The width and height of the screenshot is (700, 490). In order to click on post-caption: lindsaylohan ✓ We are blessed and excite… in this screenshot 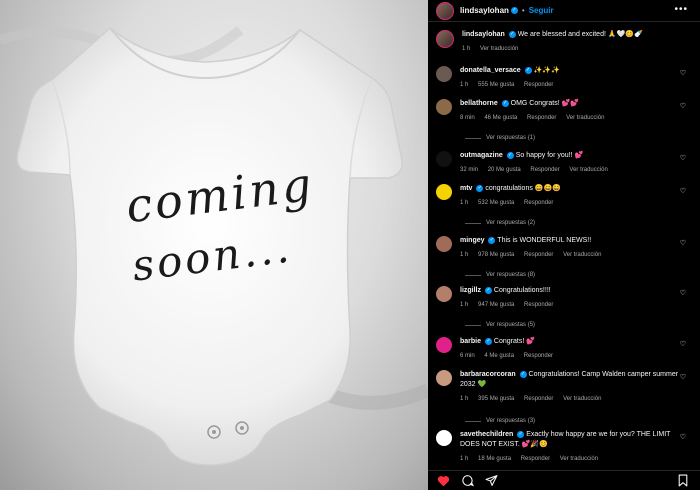, I will do `click(564, 42)`.